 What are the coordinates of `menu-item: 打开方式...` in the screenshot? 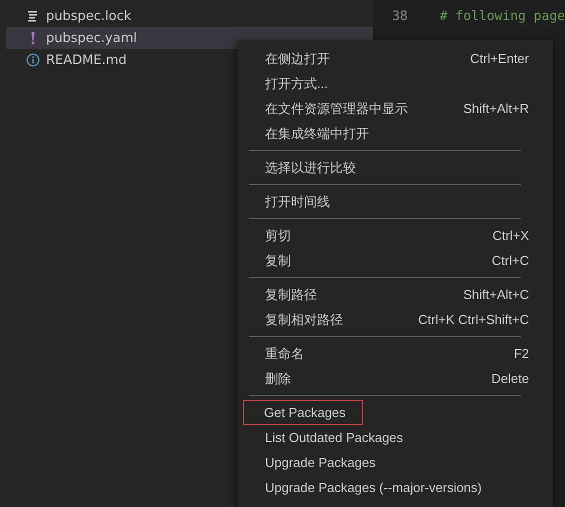 It's located at (395, 83).